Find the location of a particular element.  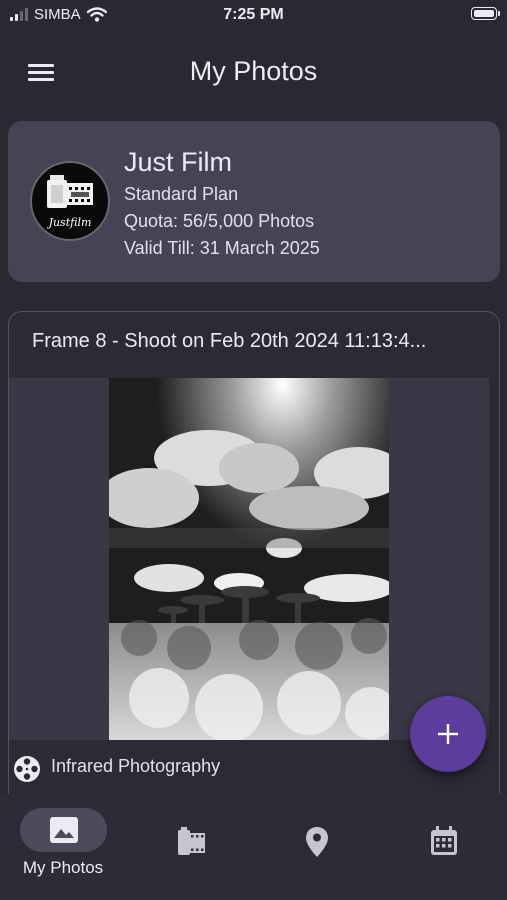

category-label: Infrared Photography is located at coordinates (136, 766).